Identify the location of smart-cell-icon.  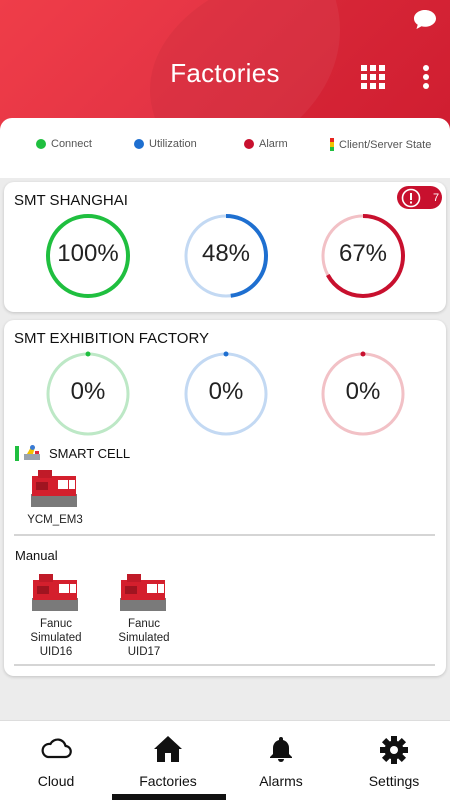
(32, 455).